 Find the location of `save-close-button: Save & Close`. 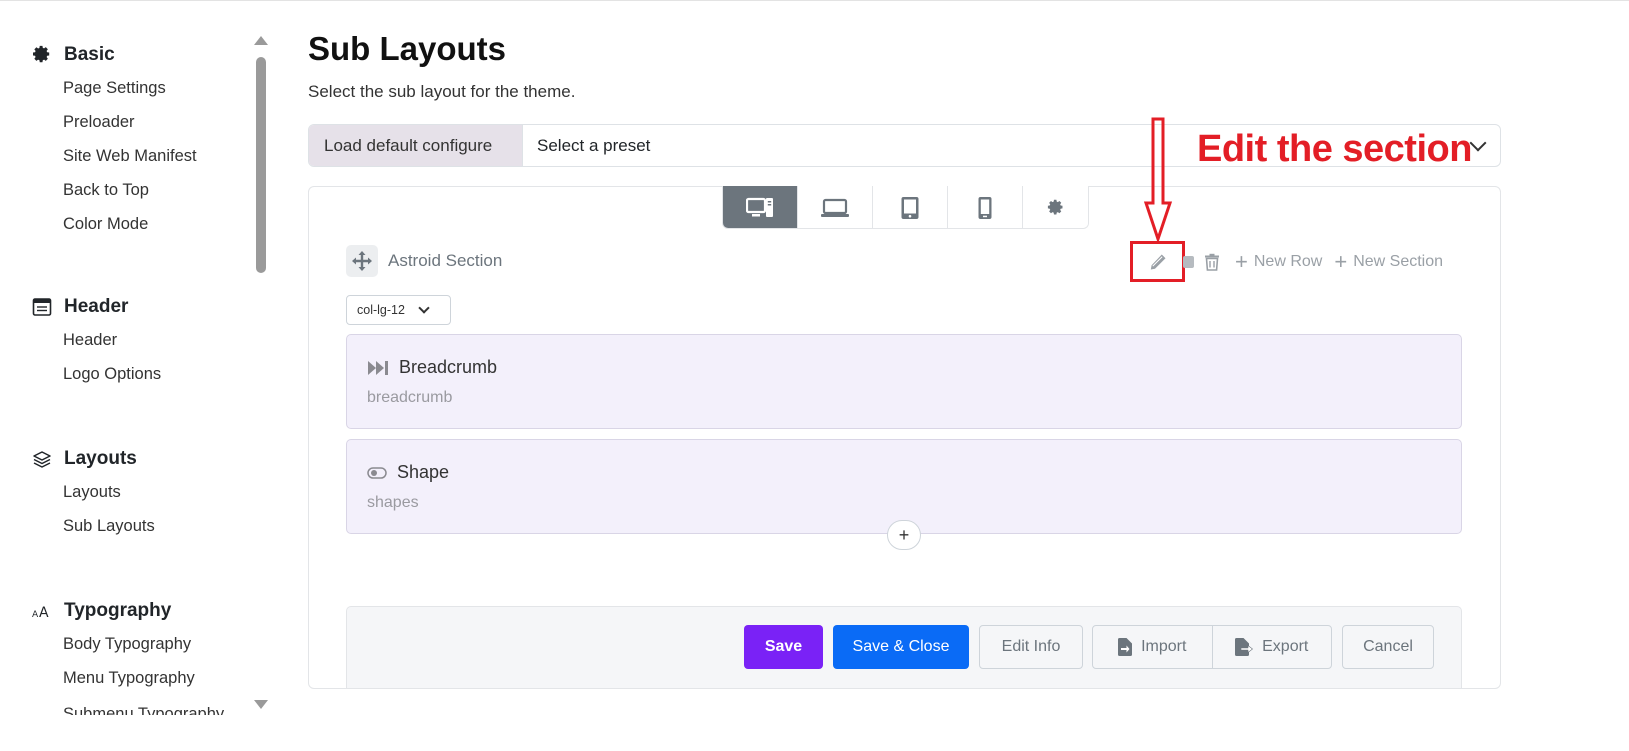

save-close-button: Save & Close is located at coordinates (901, 647).